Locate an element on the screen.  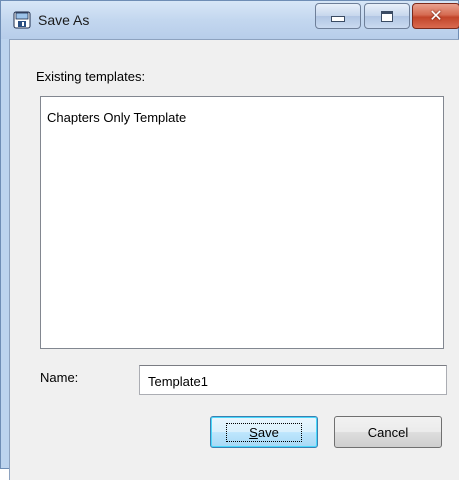
maximize-icon is located at coordinates (387, 16).